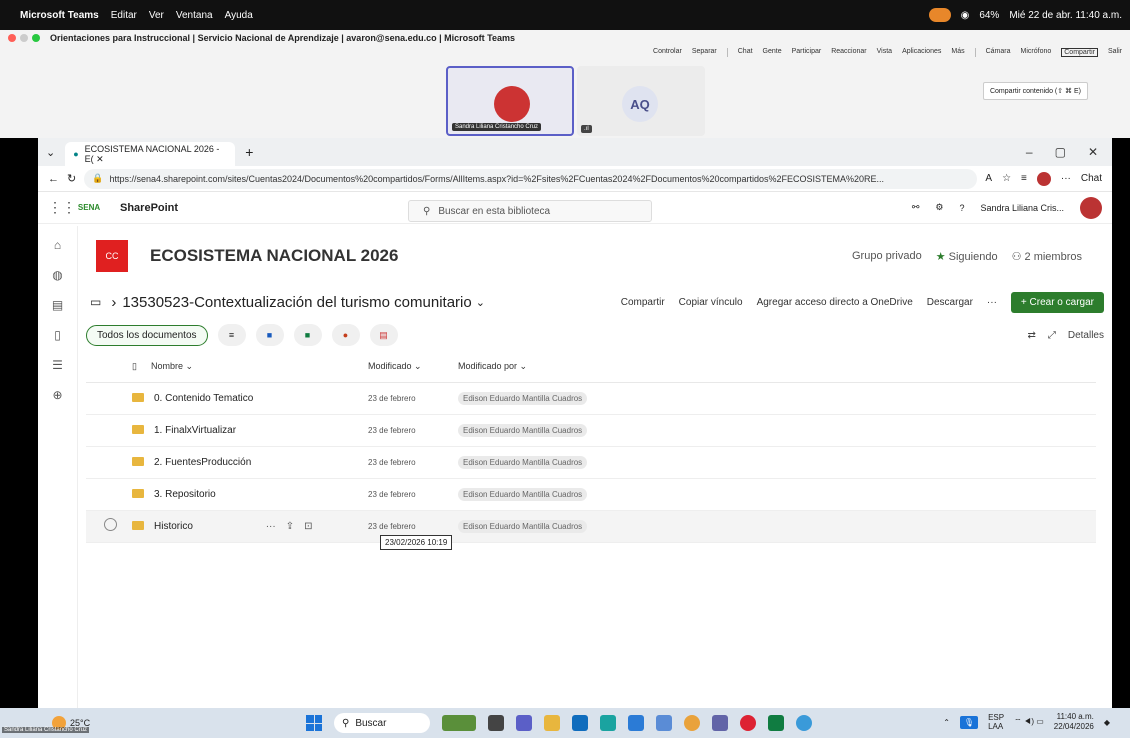 This screenshot has width=1130, height=738. What do you see at coordinates (1086, 335) in the screenshot?
I see `details-button: Detalles` at bounding box center [1086, 335].